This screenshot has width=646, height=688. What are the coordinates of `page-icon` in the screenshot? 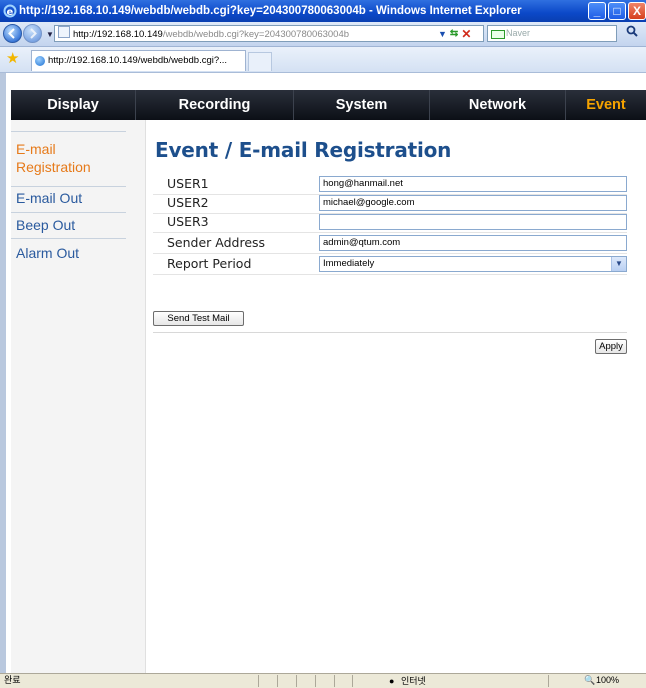 It's located at (64, 32).